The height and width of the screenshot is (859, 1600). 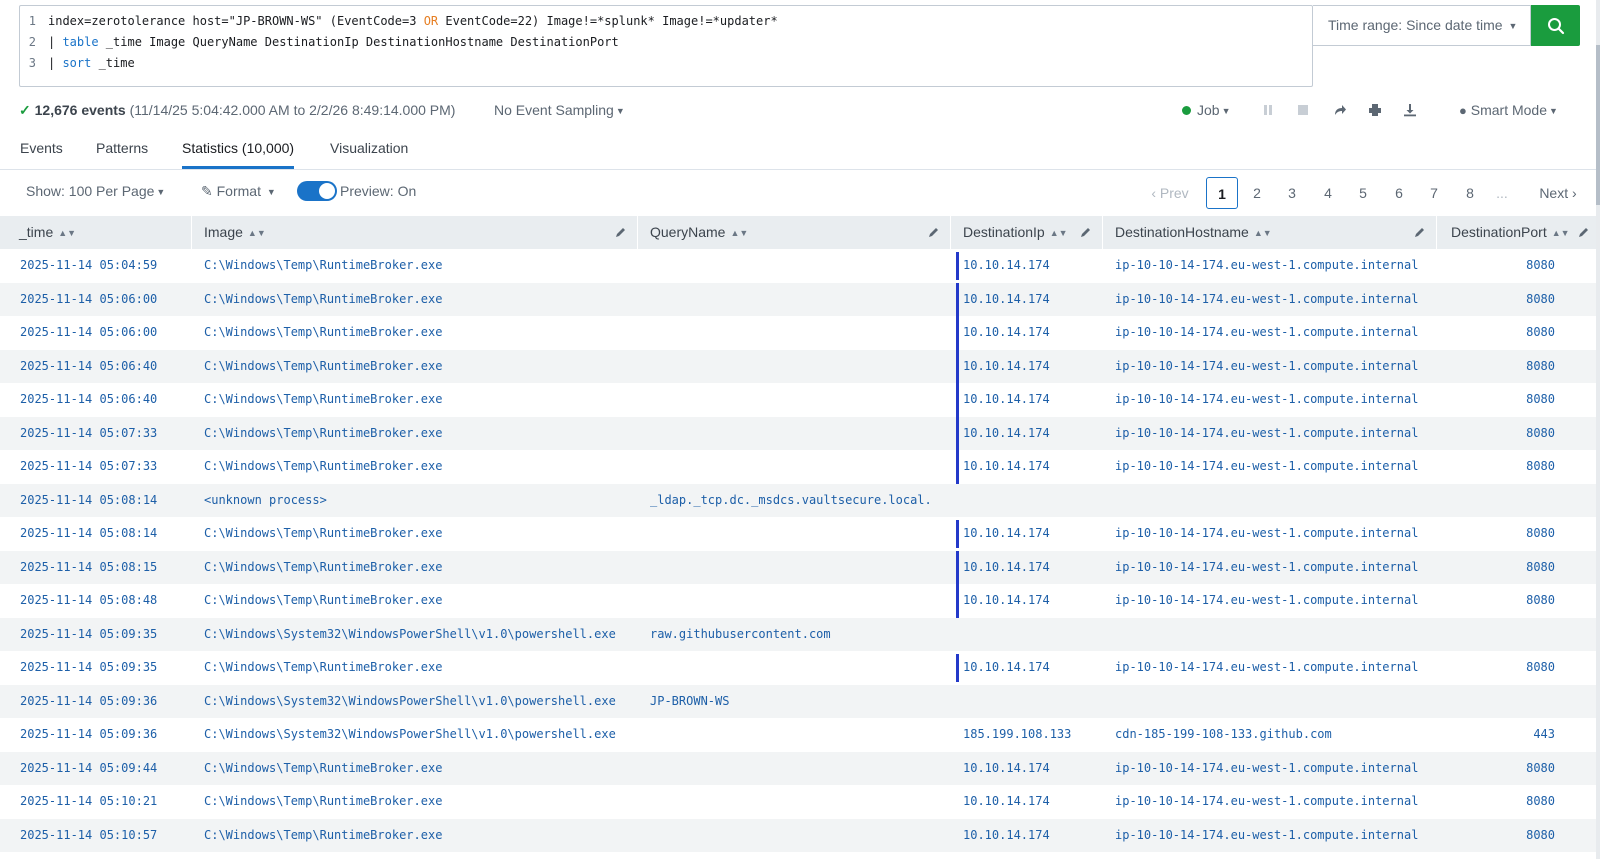 I want to click on column-header-destinationport: DestinationPort ▲▼, so click(x=1518, y=232).